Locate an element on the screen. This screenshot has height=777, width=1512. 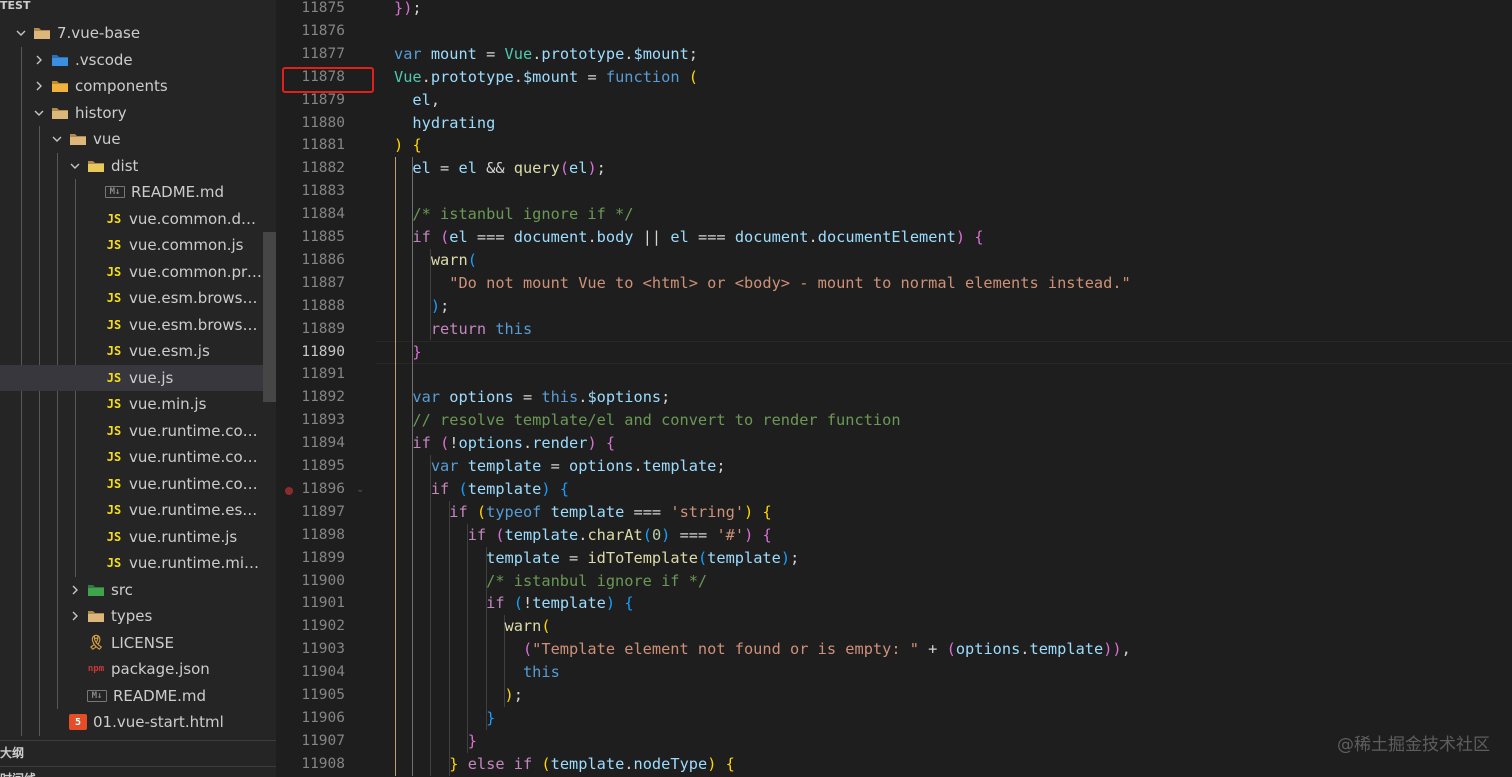
line-number: 11906 is located at coordinates (310, 718).